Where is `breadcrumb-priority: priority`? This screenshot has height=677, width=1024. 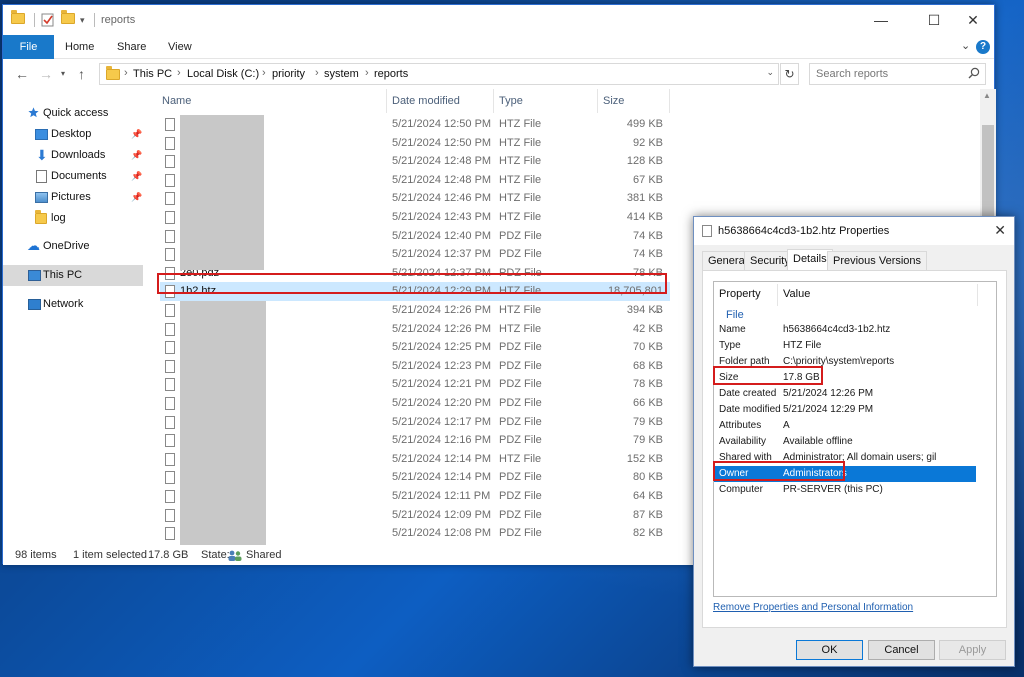 breadcrumb-priority: priority is located at coordinates (288, 74).